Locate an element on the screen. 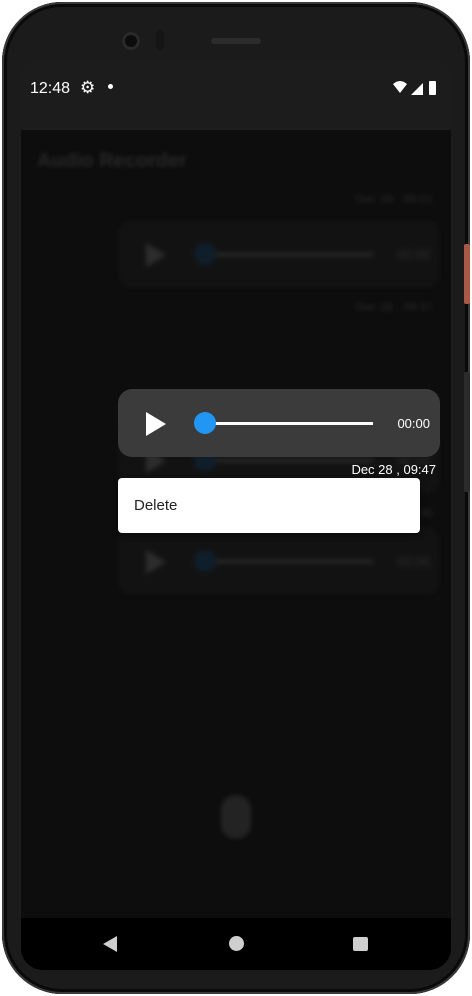  recording-date: Dec 28 , 09:51 is located at coordinates (393, 199).